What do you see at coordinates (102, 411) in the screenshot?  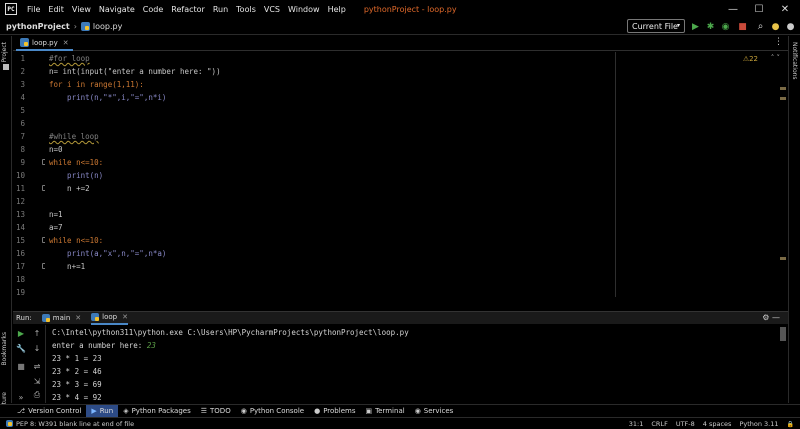 I see `tool-tab-run: ▶ Run` at bounding box center [102, 411].